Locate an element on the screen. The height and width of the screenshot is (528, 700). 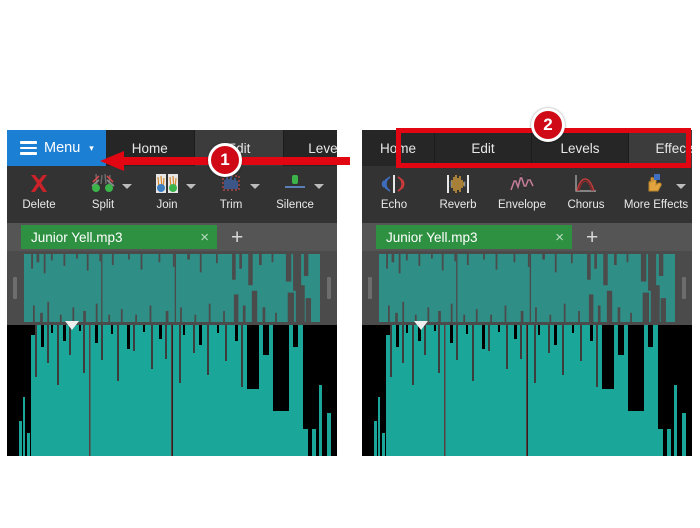
tab-edit: Edit is located at coordinates (483, 148).